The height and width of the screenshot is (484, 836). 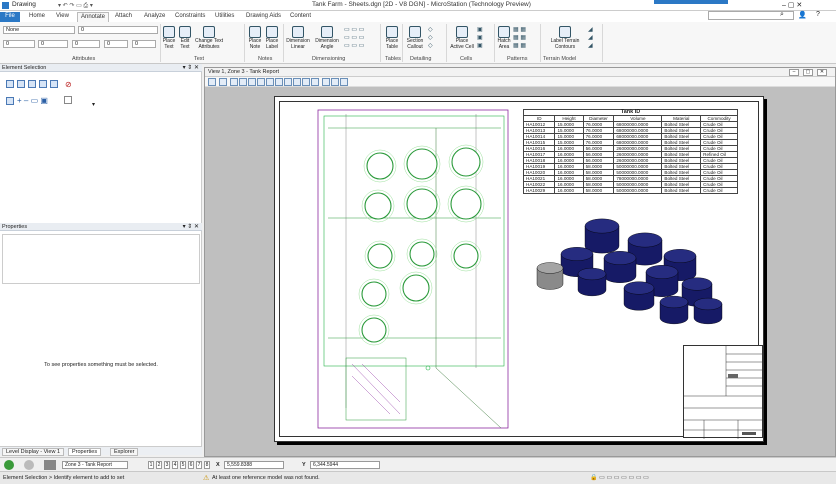 I want to click on render-icon, so click(x=344, y=82).